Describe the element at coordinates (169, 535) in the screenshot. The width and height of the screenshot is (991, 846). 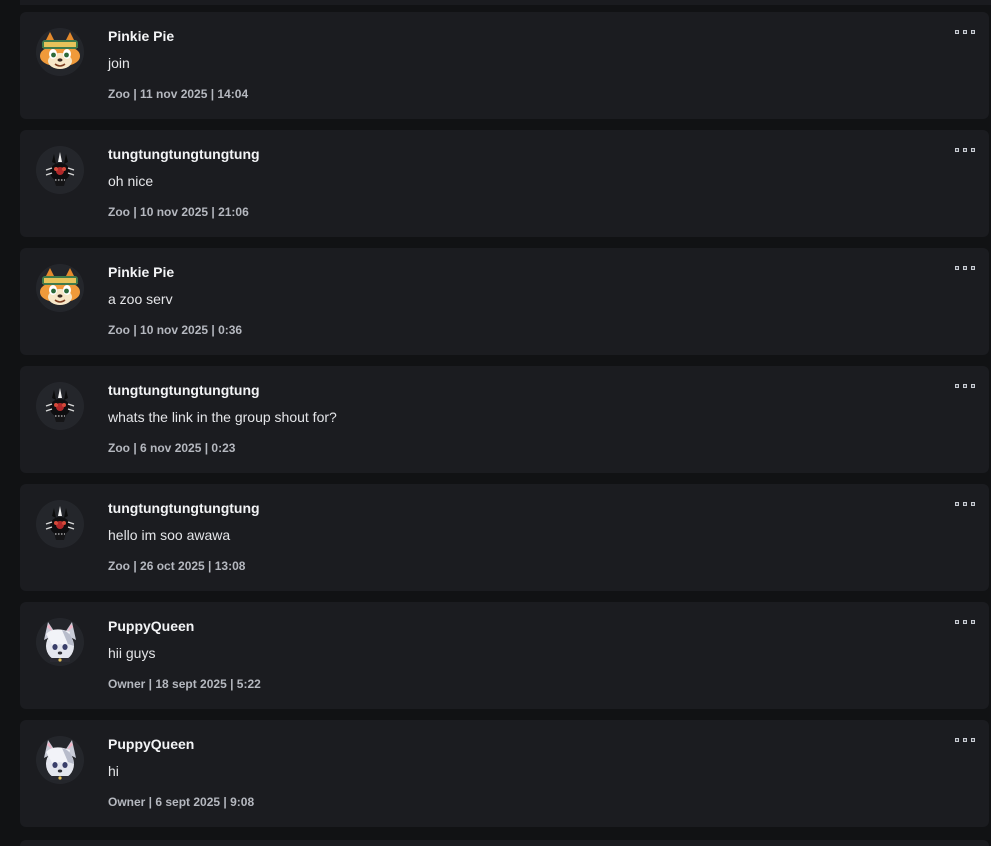
I see `post-body: hello im soo awawa` at that location.